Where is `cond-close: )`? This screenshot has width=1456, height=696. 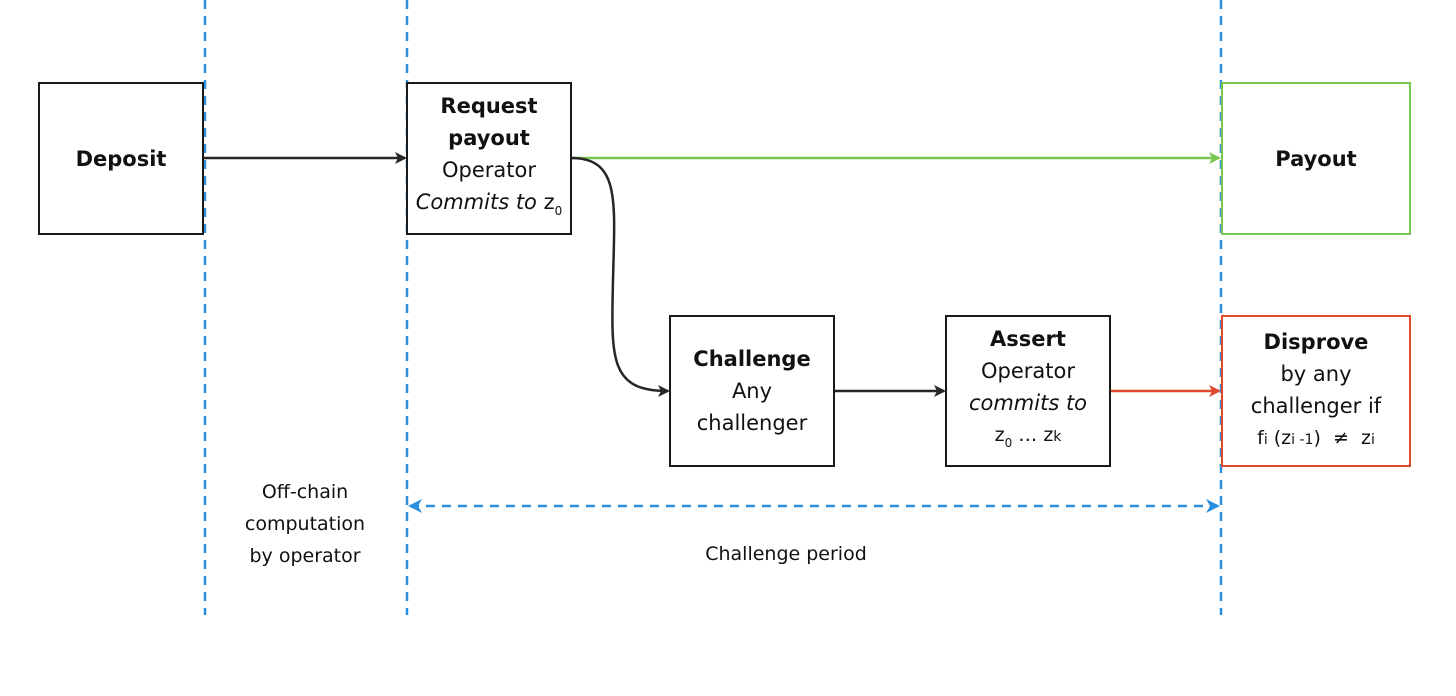 cond-close: ) is located at coordinates (1317, 438).